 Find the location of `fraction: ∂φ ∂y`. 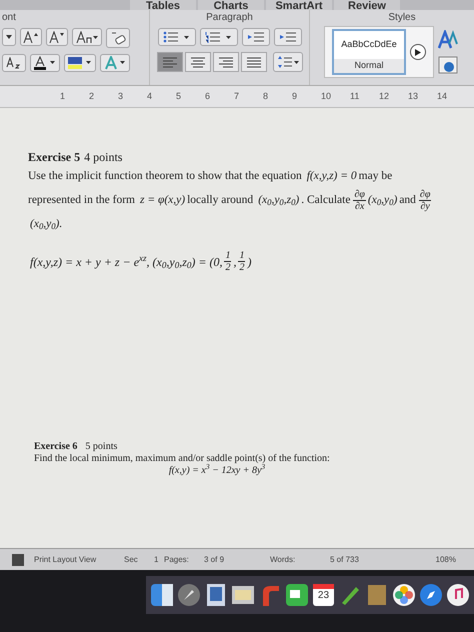

fraction: ∂φ ∂y is located at coordinates (425, 200).